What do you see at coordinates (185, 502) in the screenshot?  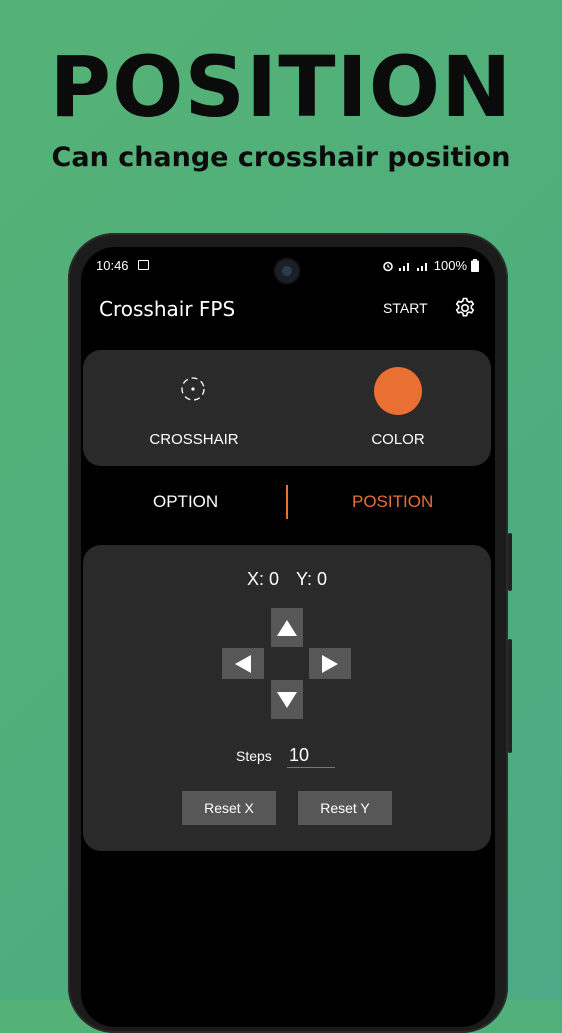 I see `tab-option: OPTION` at bounding box center [185, 502].